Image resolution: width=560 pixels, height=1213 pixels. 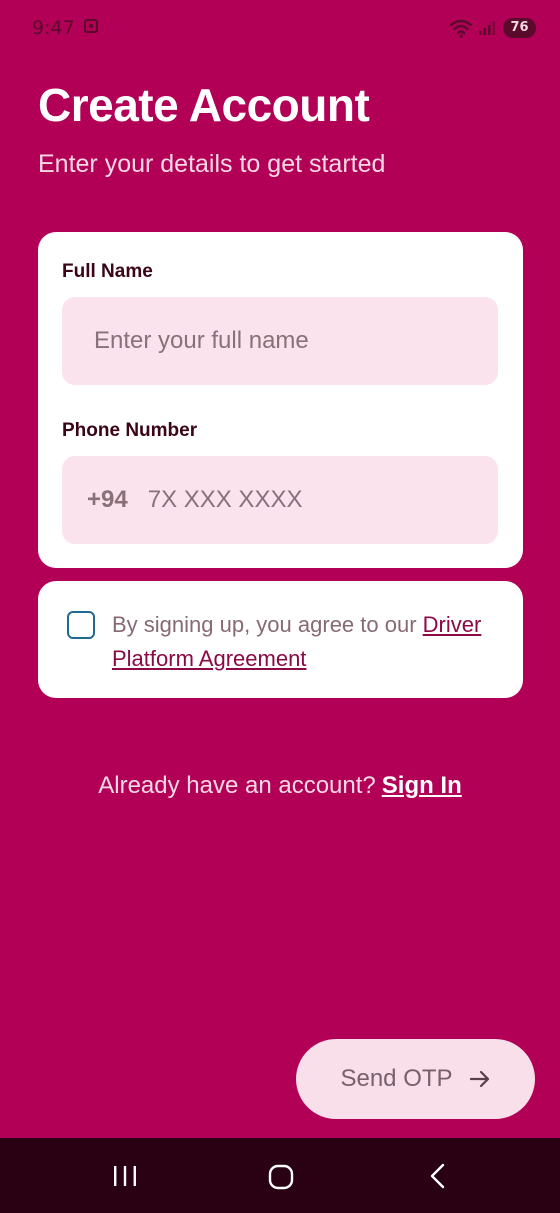 I want to click on navigation-bar, so click(x=280, y=1175).